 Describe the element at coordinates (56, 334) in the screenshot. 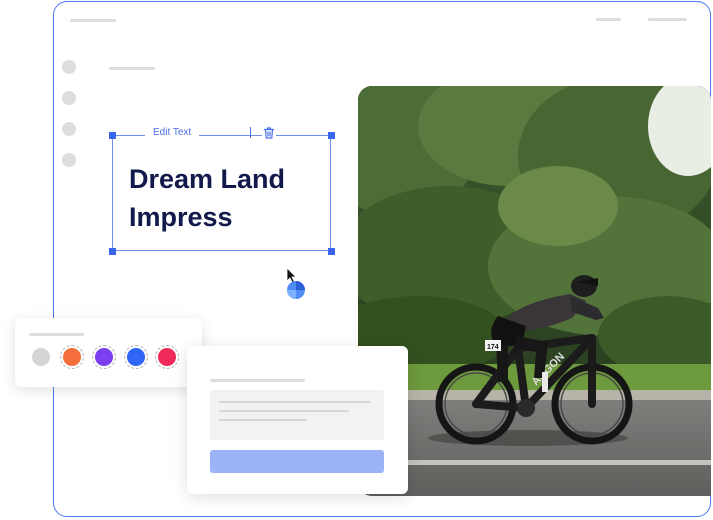

I see `palette-title-placeholder` at that location.